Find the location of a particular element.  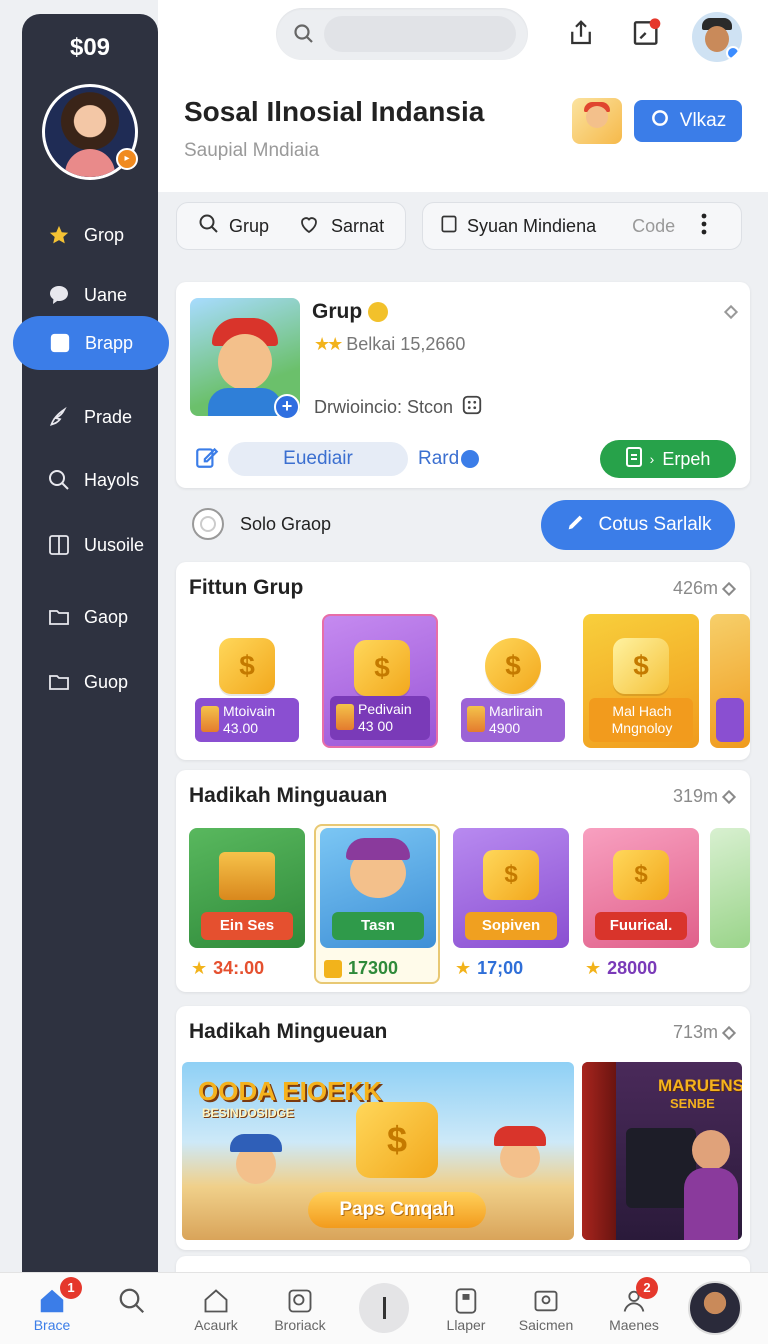

banner-button: Paps Cmqah is located at coordinates (397, 1210).